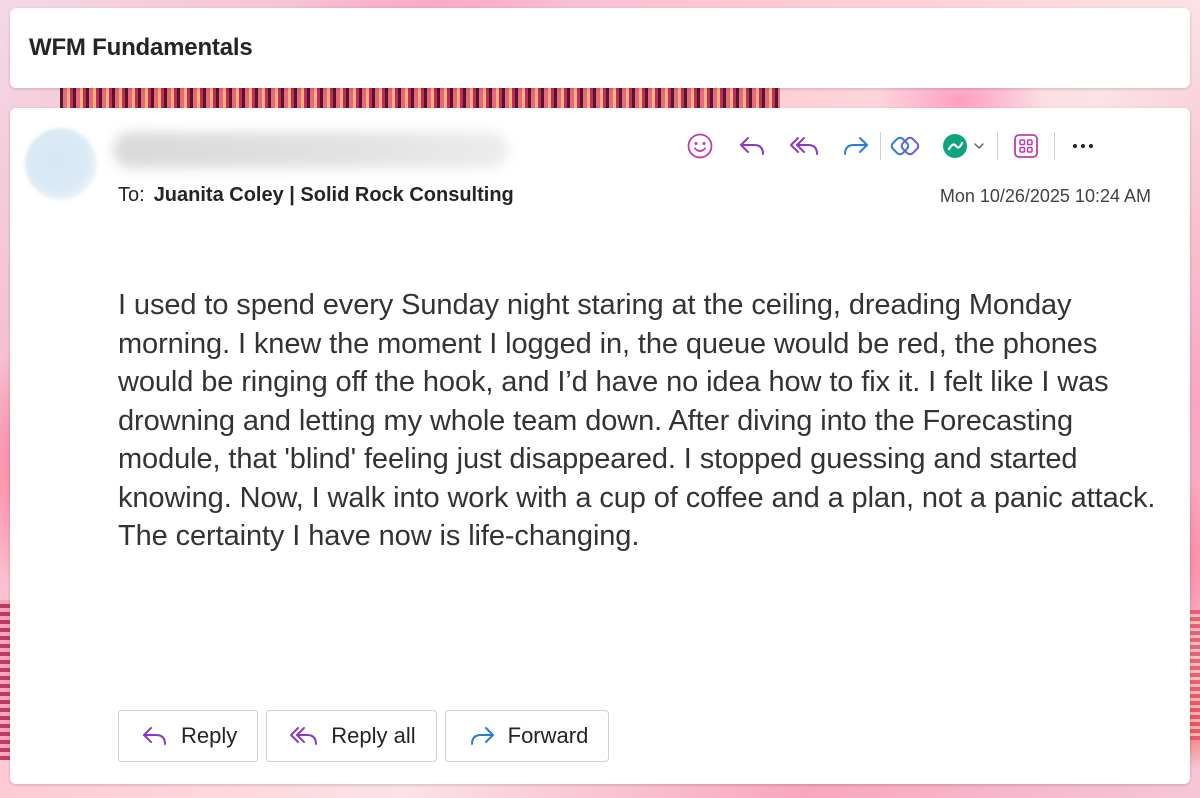 This screenshot has height=798, width=1200. I want to click on more-actions-button, so click(1083, 146).